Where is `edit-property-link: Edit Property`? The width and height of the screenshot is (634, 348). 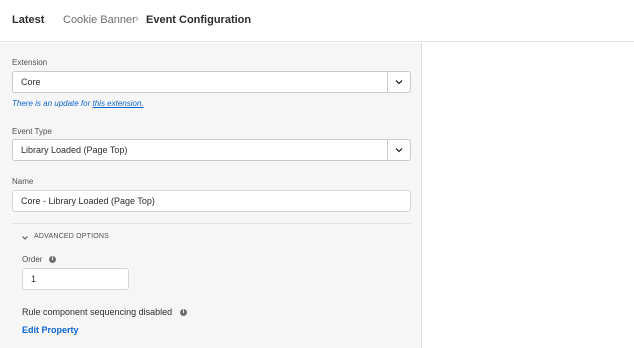
edit-property-link: Edit Property is located at coordinates (50, 330).